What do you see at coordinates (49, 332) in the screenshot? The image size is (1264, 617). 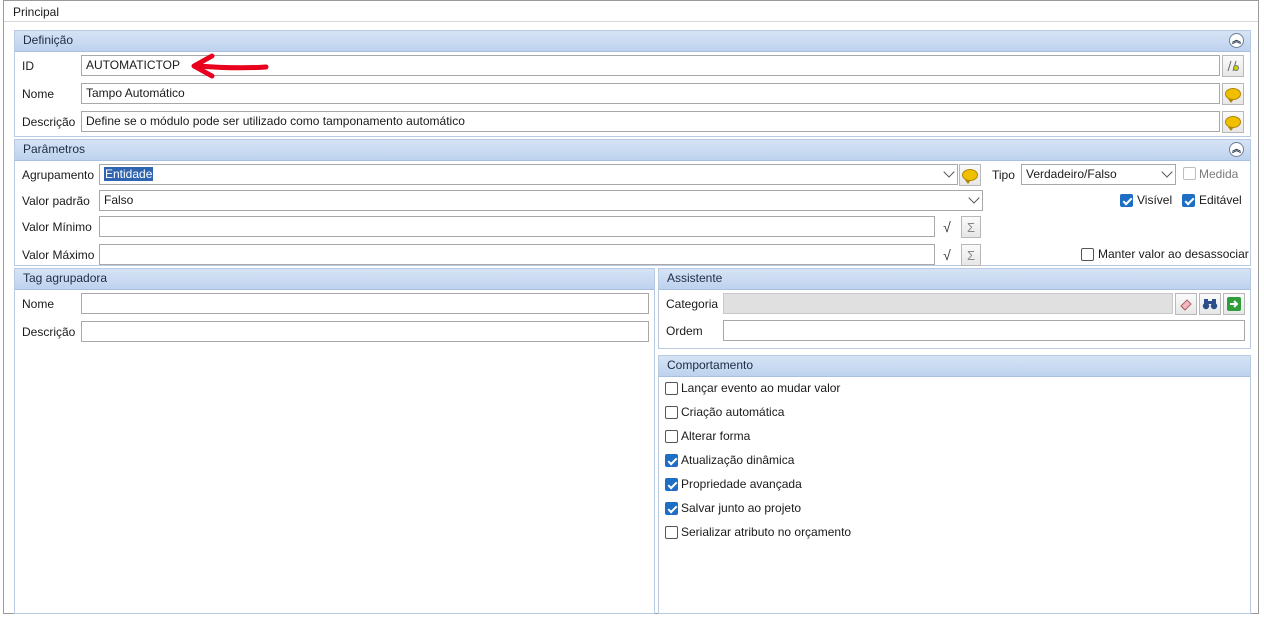 I see `tag-descricao-label: Descrição` at bounding box center [49, 332].